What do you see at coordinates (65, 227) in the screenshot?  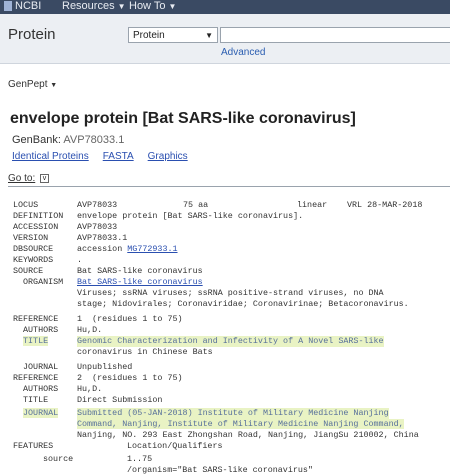 I see `accession-line: ACCESSION AVP78033` at bounding box center [65, 227].